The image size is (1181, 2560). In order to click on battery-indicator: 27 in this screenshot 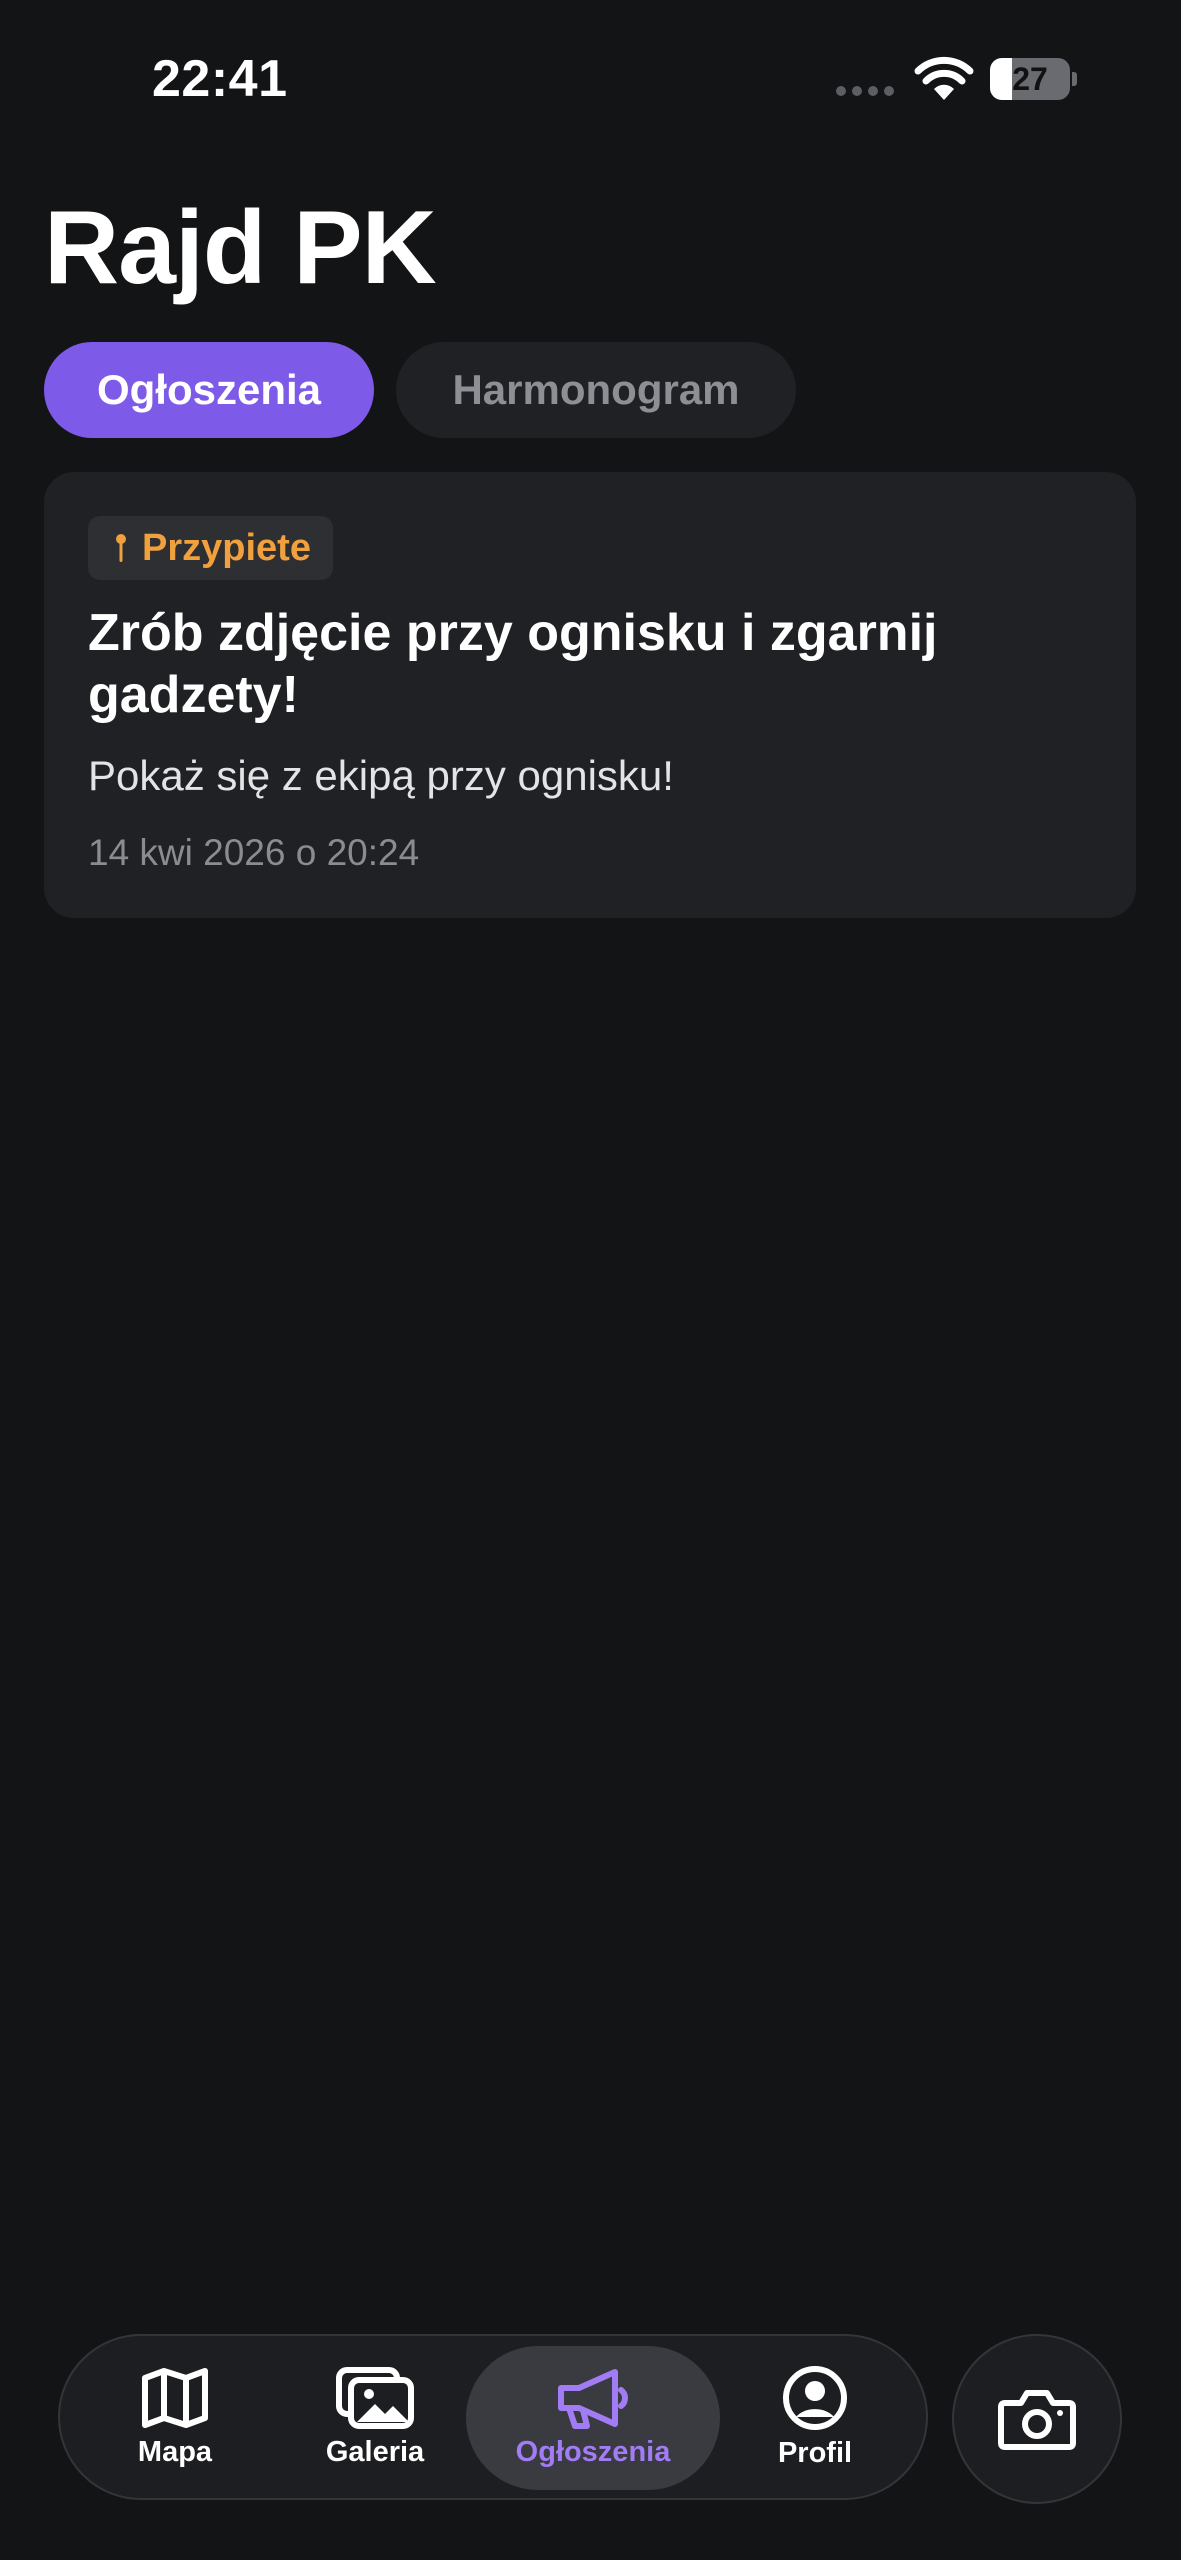, I will do `click(1033, 79)`.